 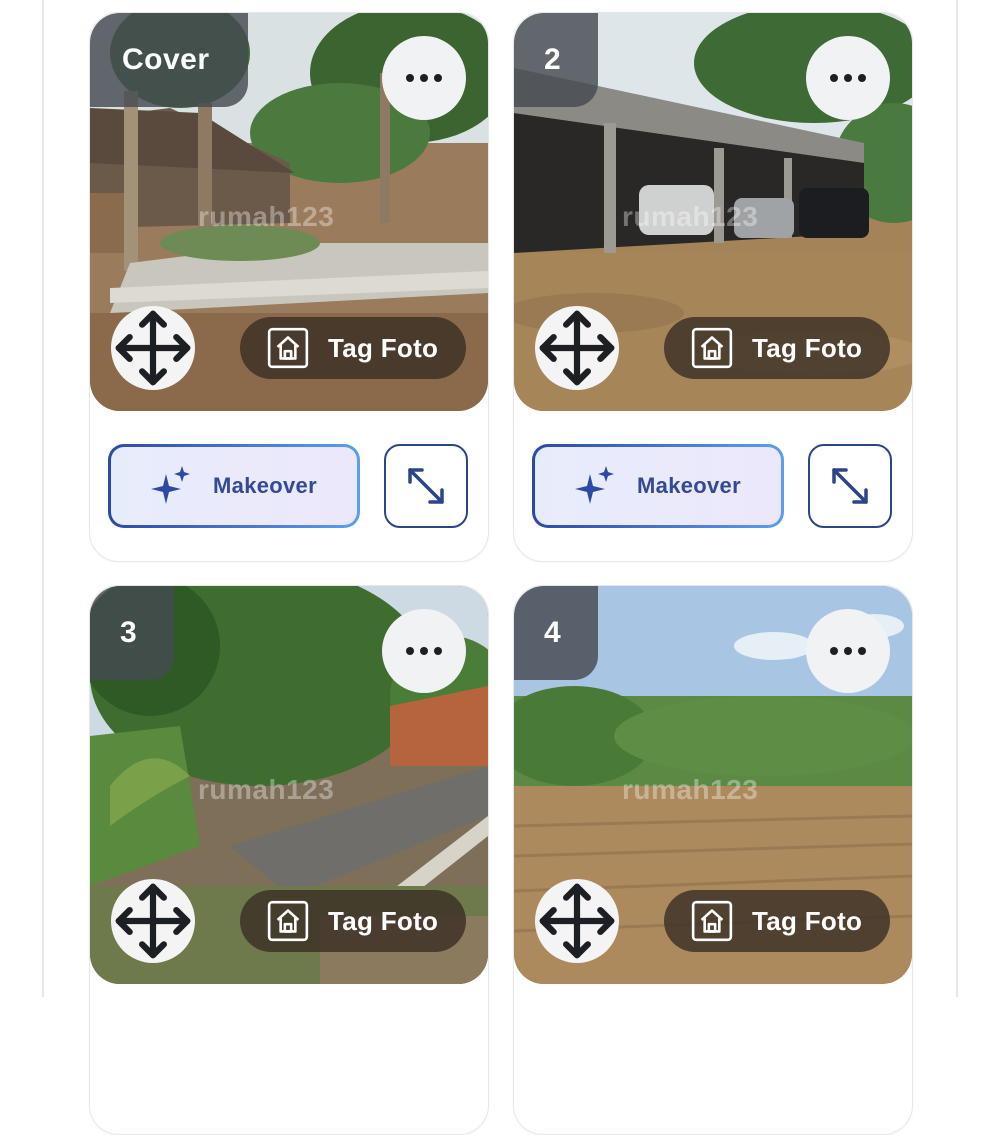 I want to click on right-divider, so click(x=957, y=498).